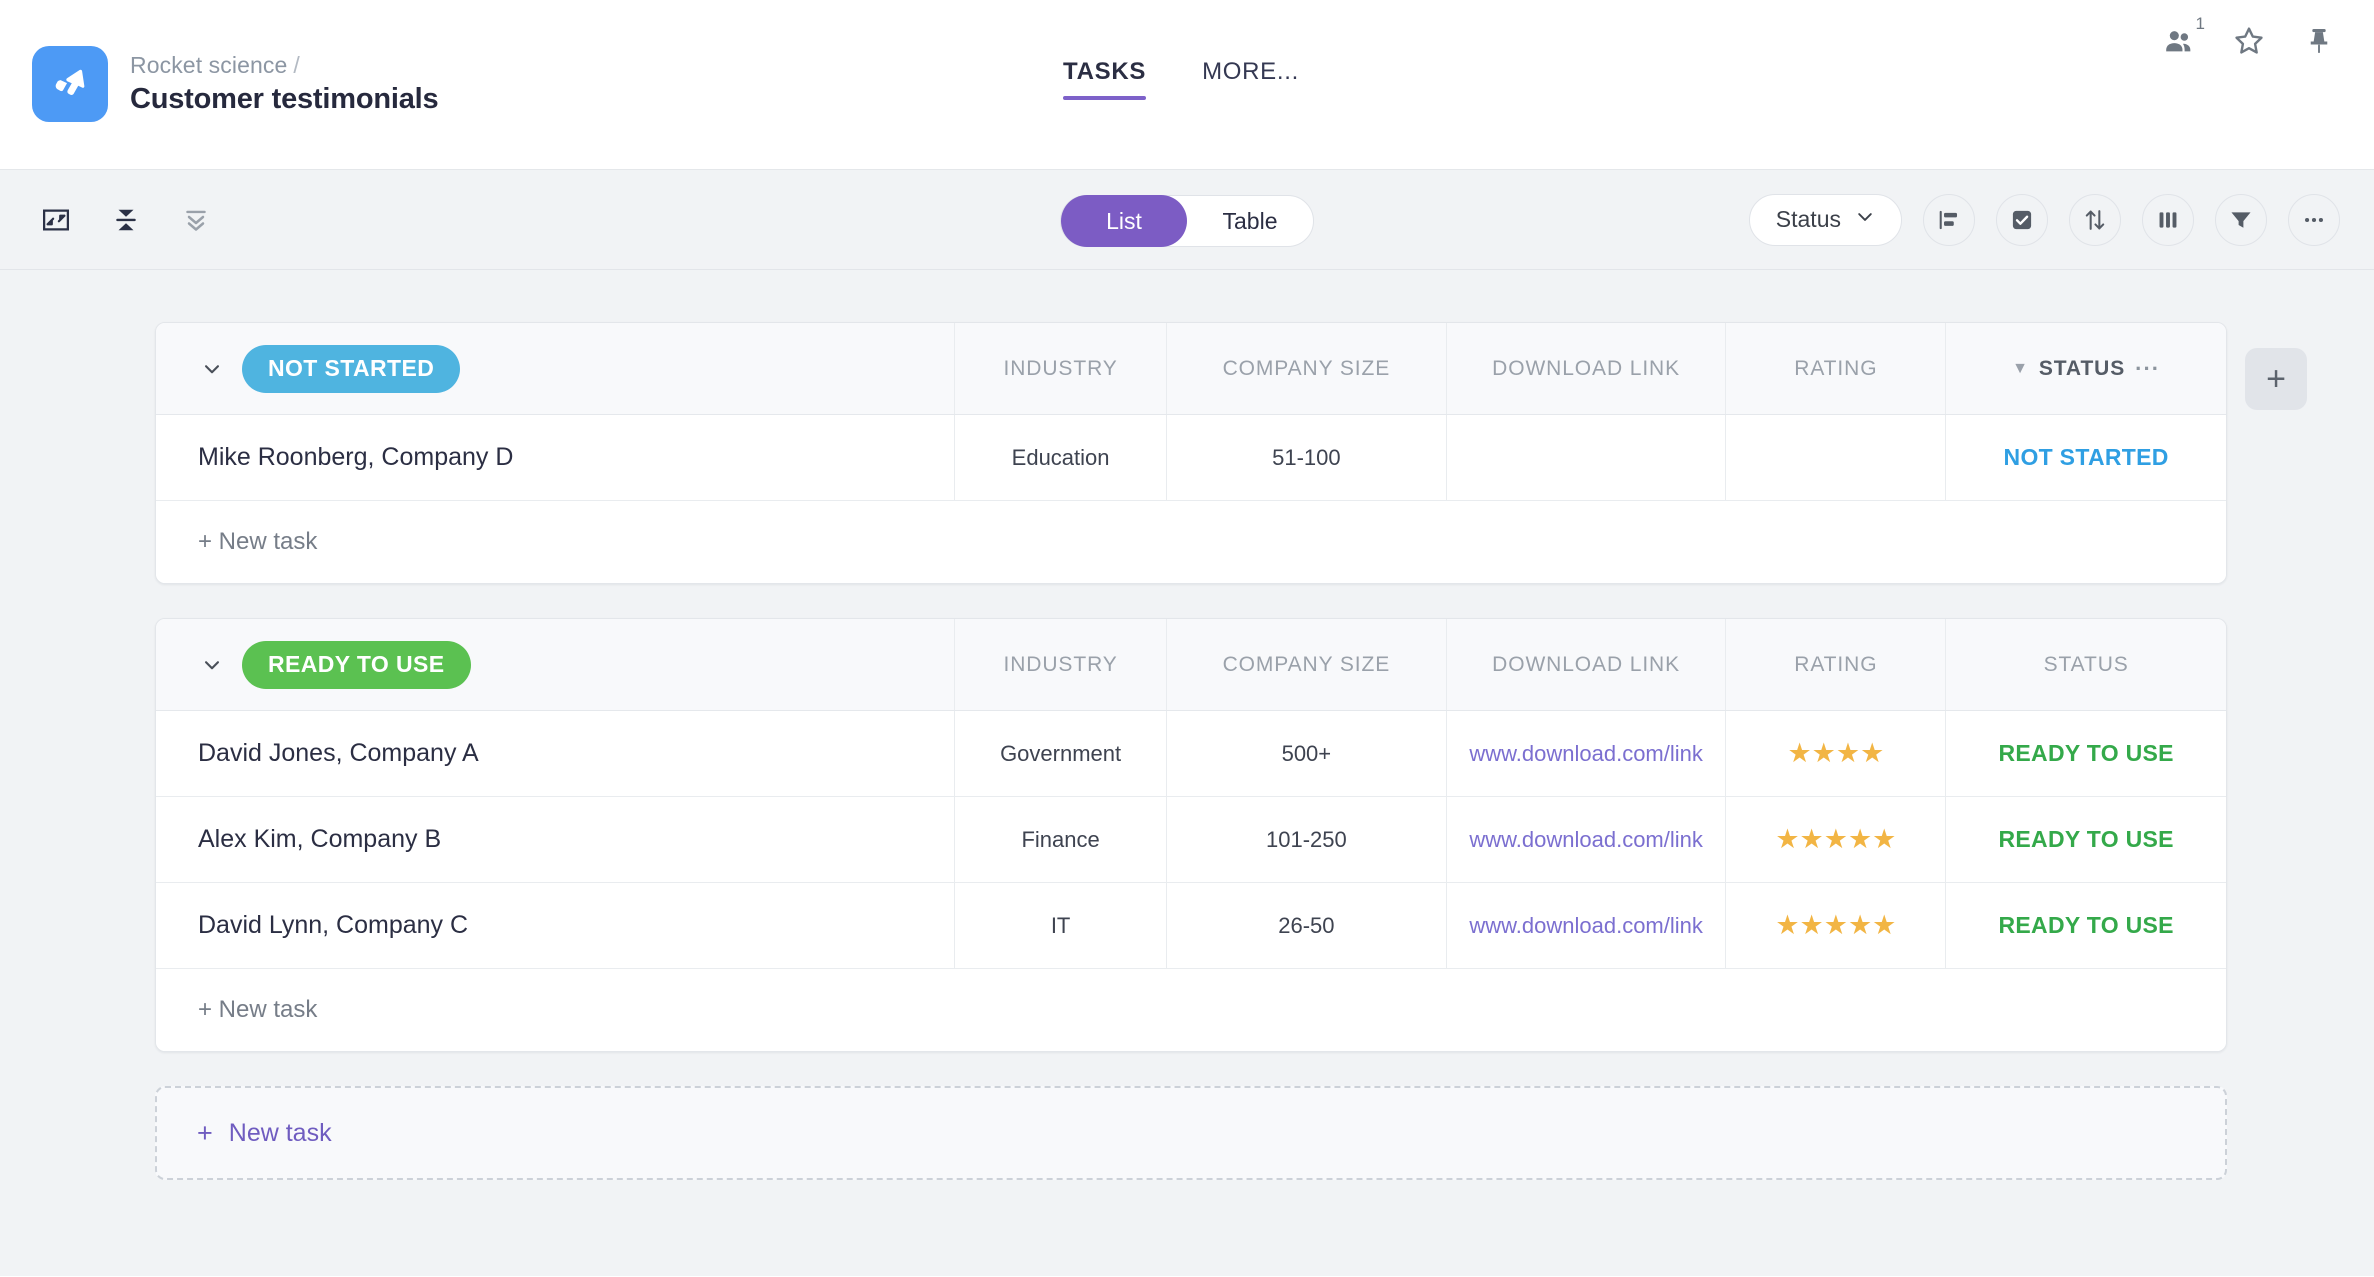  I want to click on task-name-cell: David Lynn, Company C, so click(556, 925).